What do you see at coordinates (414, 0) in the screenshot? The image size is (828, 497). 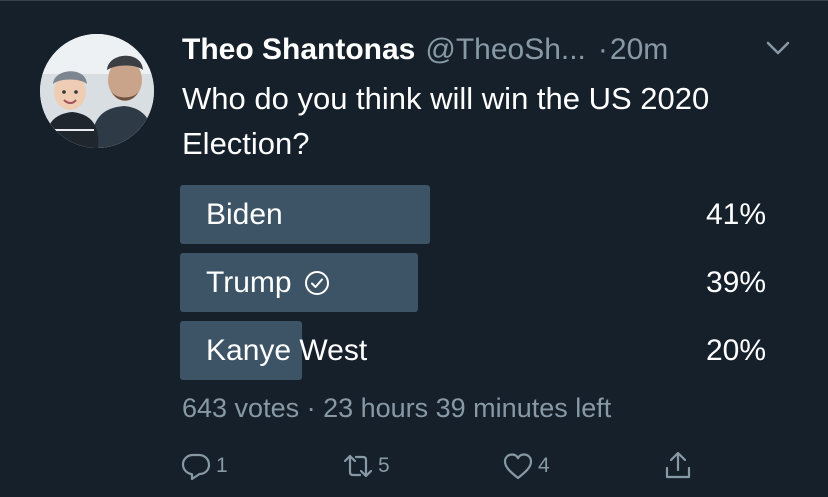 I see `top-divider` at bounding box center [414, 0].